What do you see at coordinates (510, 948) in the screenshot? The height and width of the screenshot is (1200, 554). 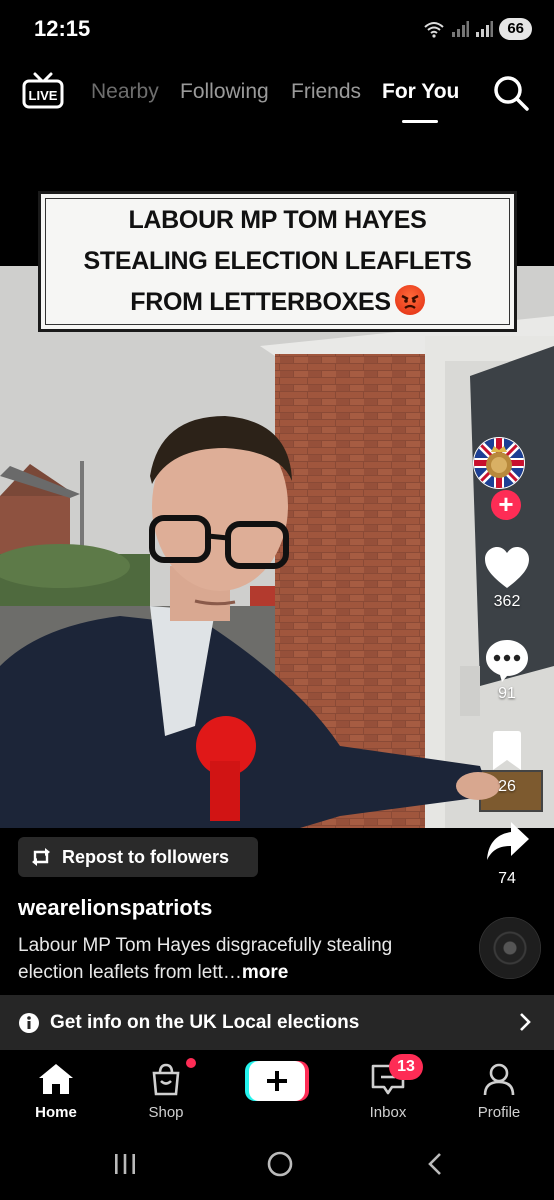 I see `music-disc-icon` at bounding box center [510, 948].